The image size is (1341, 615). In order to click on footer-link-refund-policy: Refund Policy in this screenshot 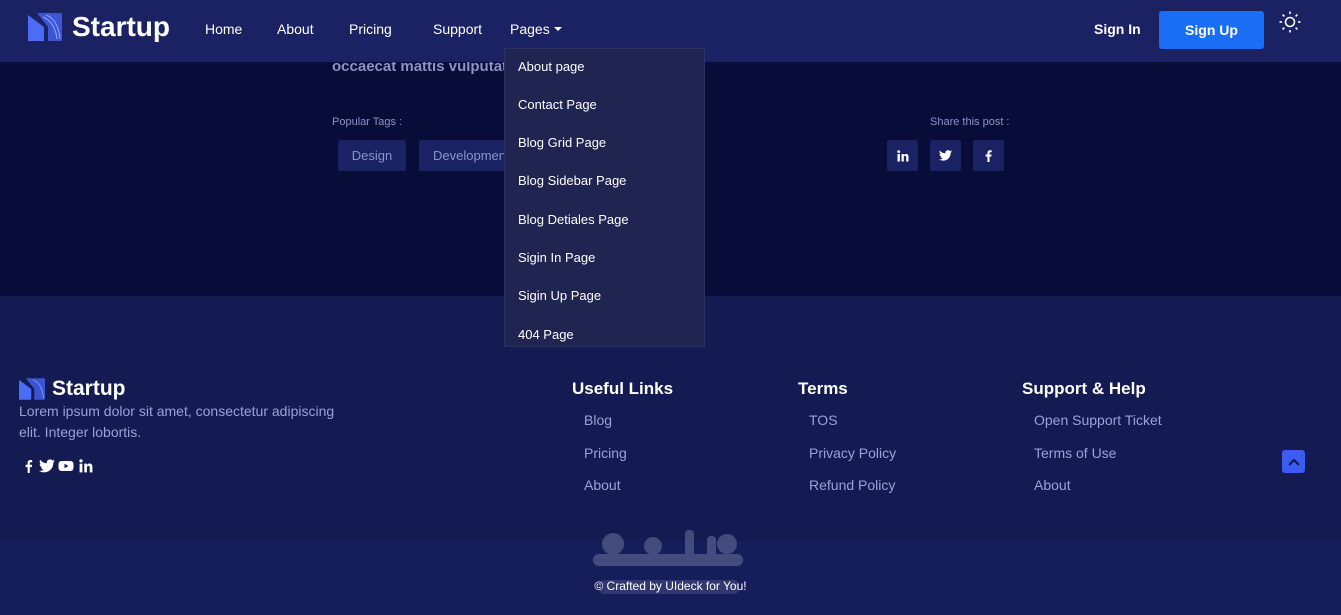, I will do `click(852, 485)`.